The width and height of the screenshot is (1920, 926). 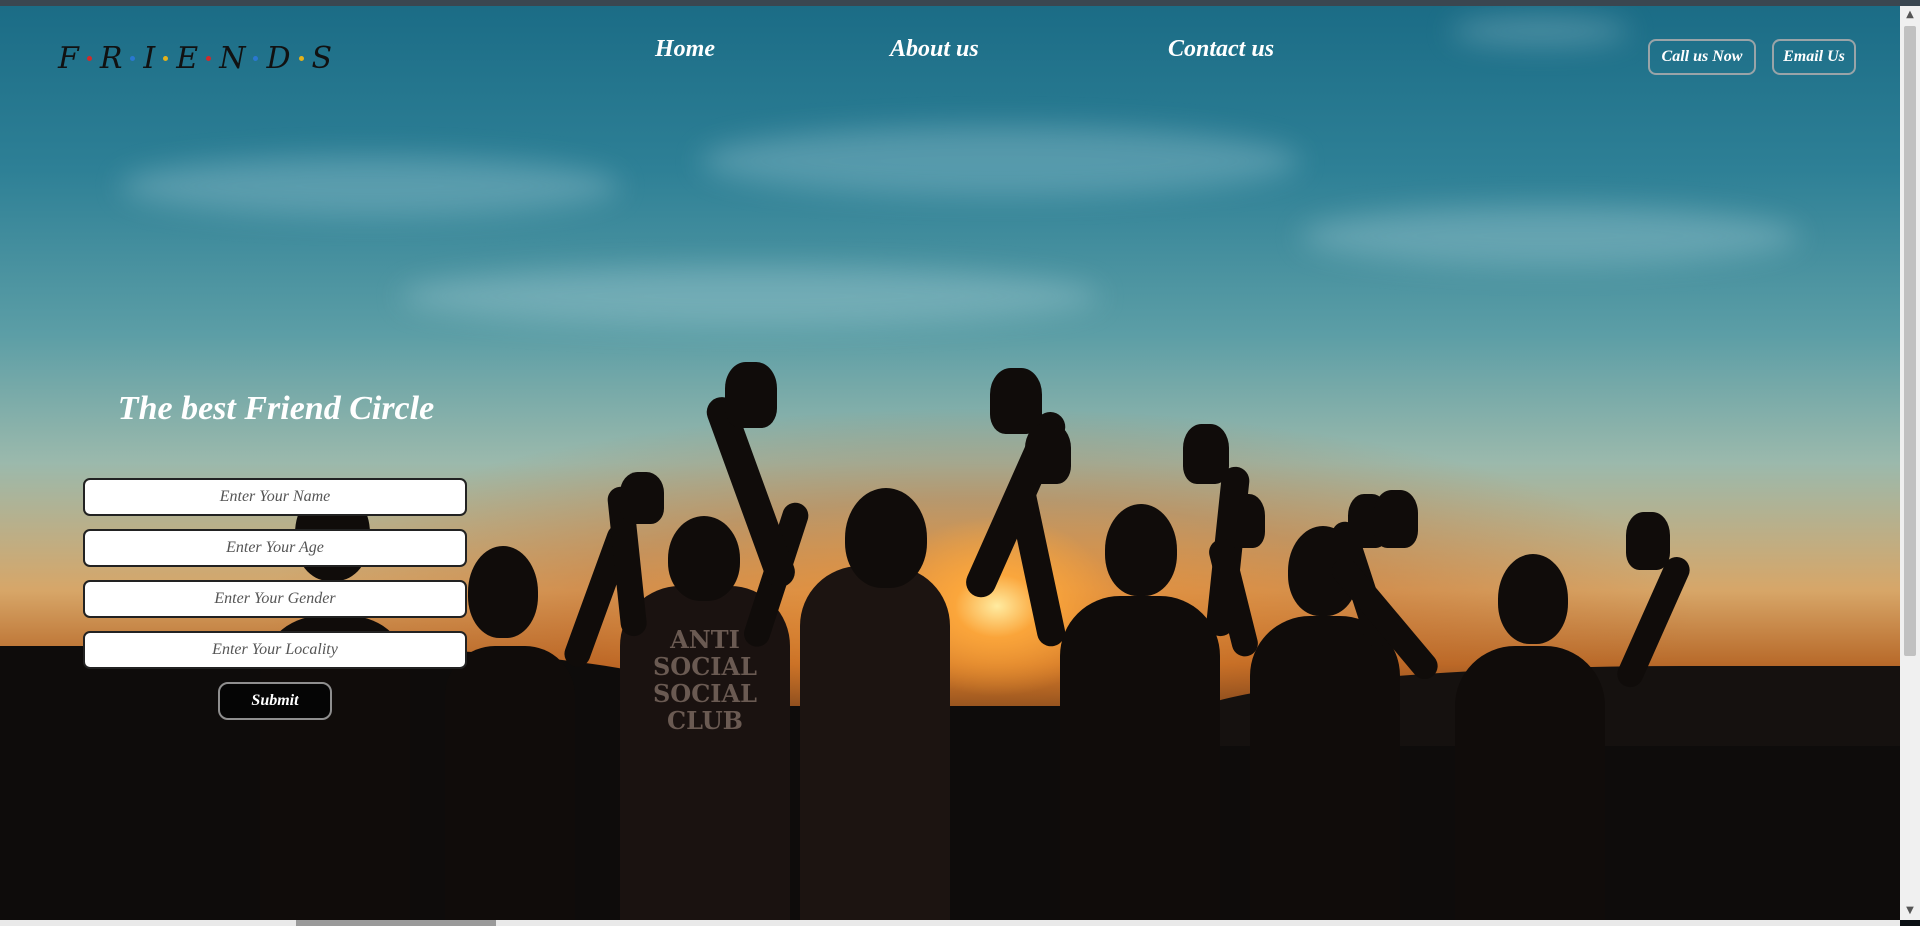 I want to click on horizontal-scrollbar, so click(x=950, y=923).